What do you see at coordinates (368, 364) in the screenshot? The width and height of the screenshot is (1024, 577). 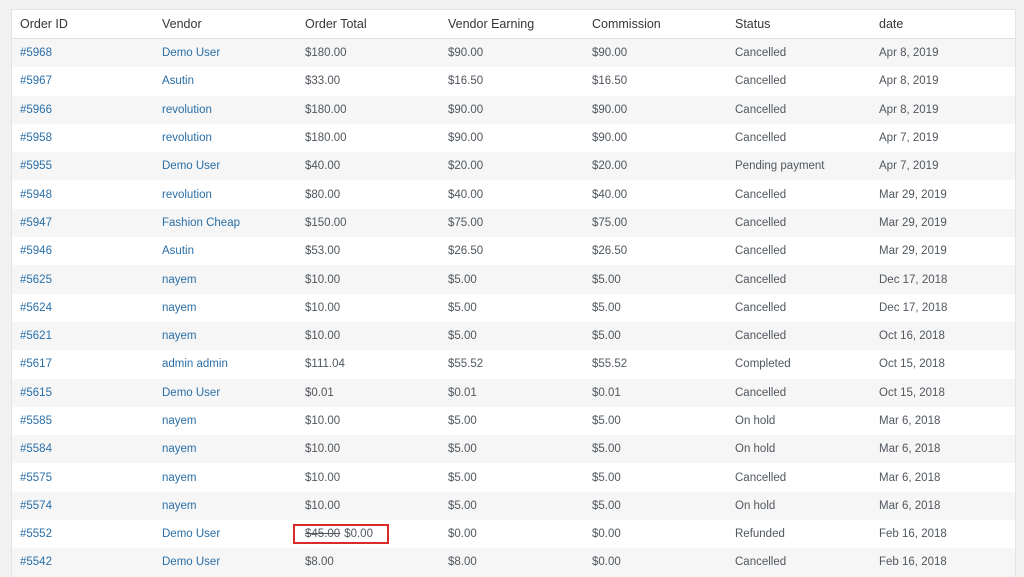 I see `order-total: $111.04` at bounding box center [368, 364].